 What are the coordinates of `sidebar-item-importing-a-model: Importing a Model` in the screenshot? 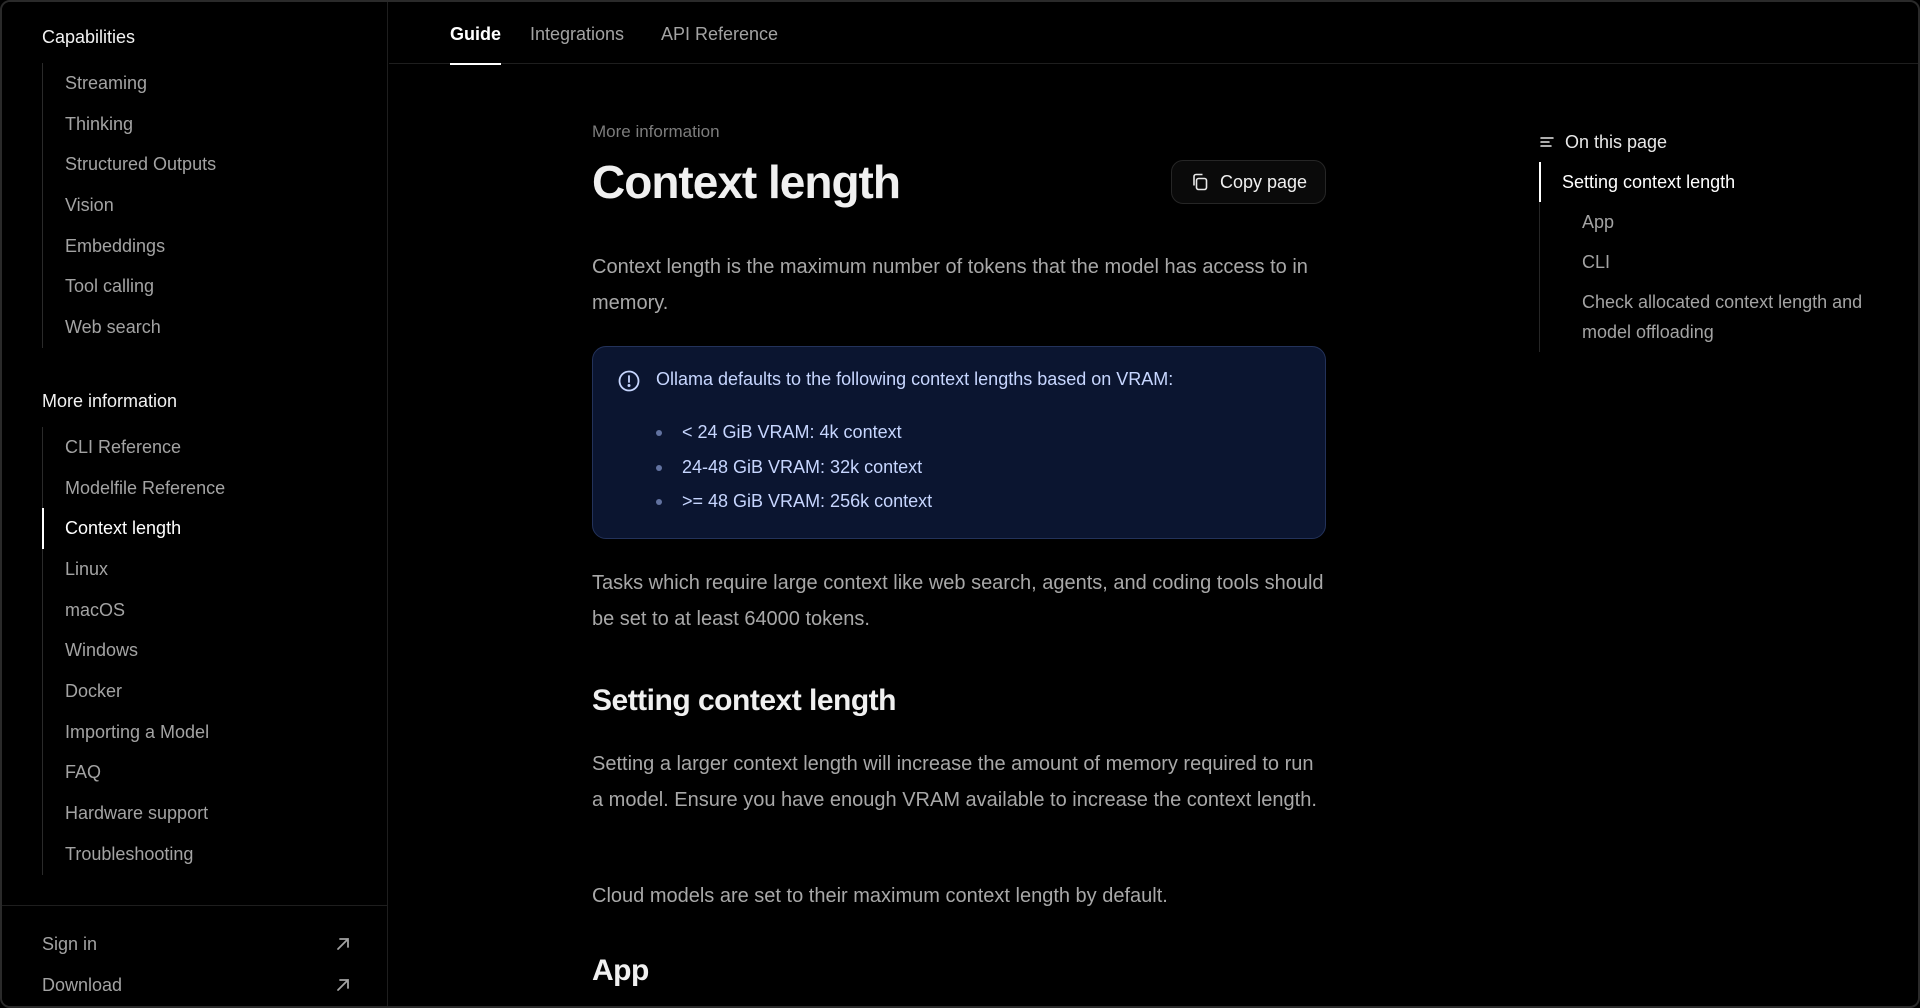 It's located at (207, 732).